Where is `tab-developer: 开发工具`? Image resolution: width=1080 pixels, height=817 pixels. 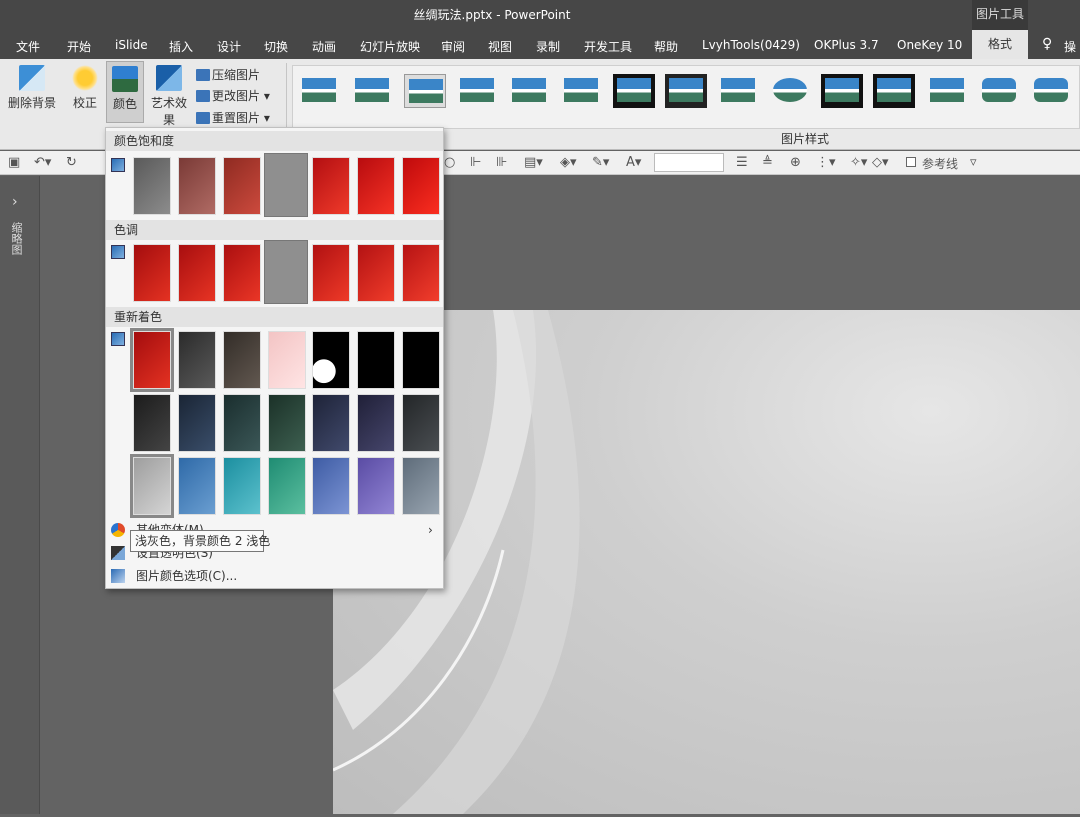
tab-developer: 开发工具 is located at coordinates (608, 46).